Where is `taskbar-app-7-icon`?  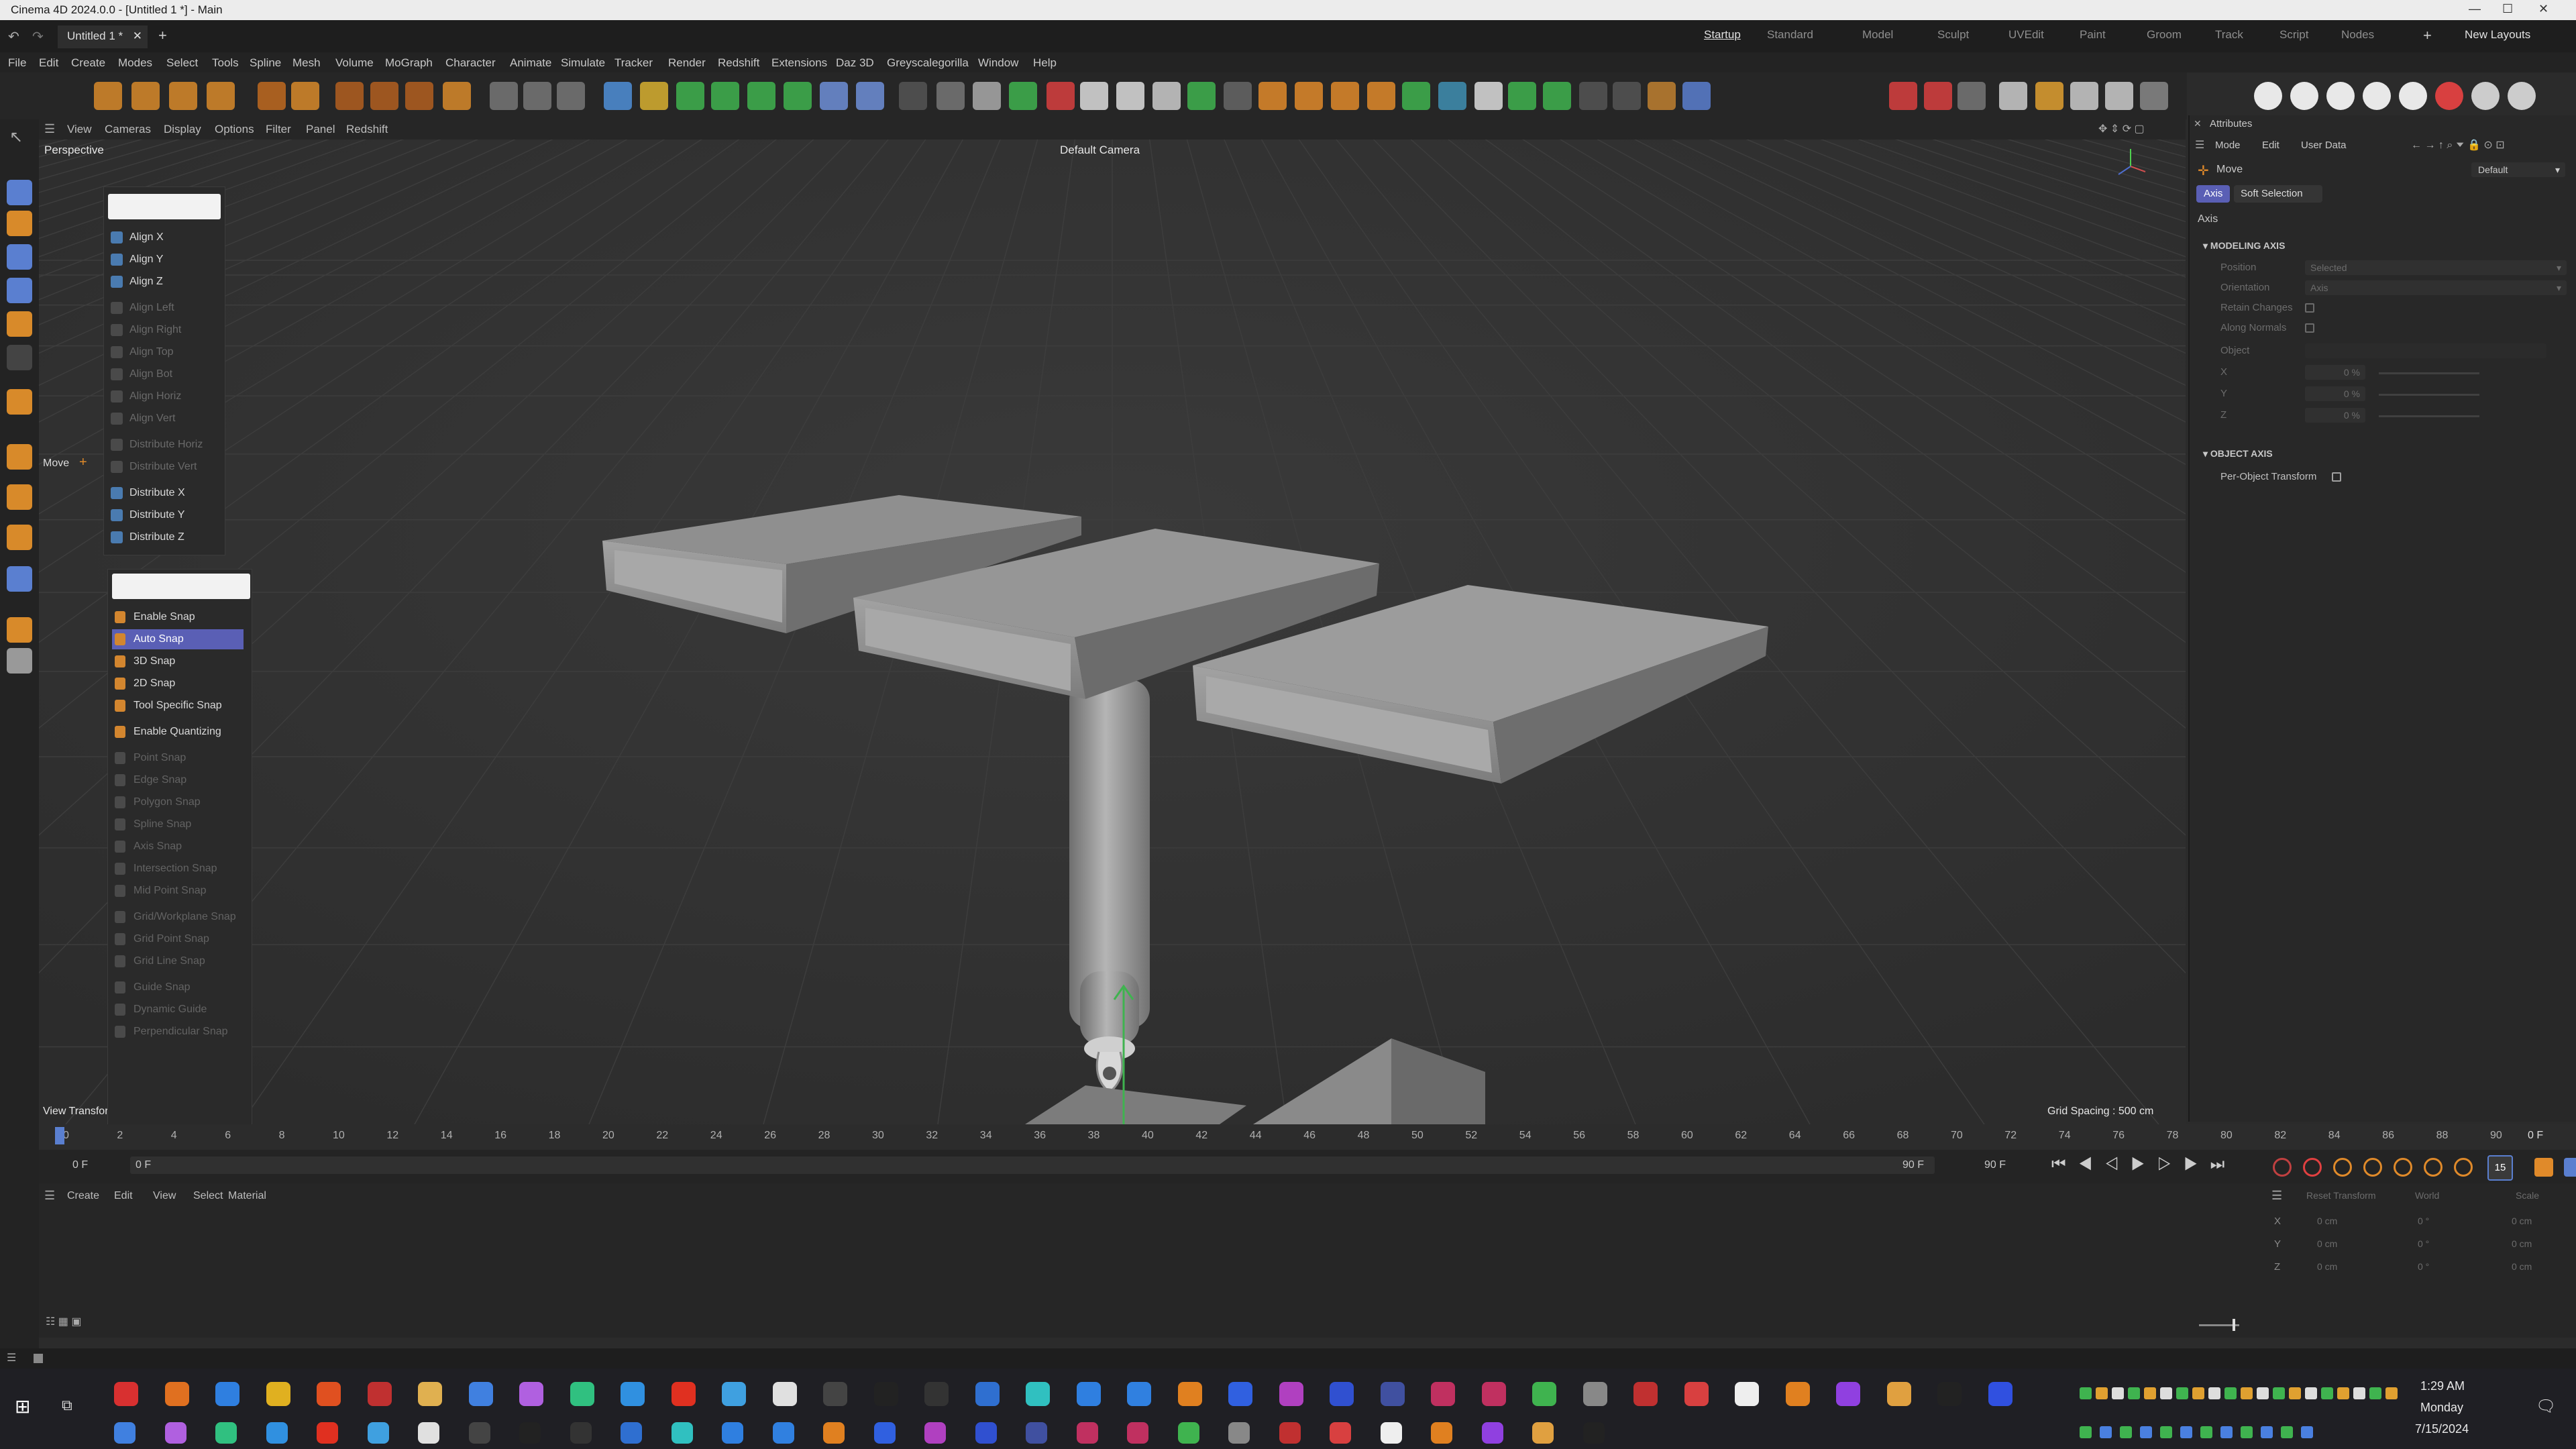 taskbar-app-7-icon is located at coordinates (430, 1394).